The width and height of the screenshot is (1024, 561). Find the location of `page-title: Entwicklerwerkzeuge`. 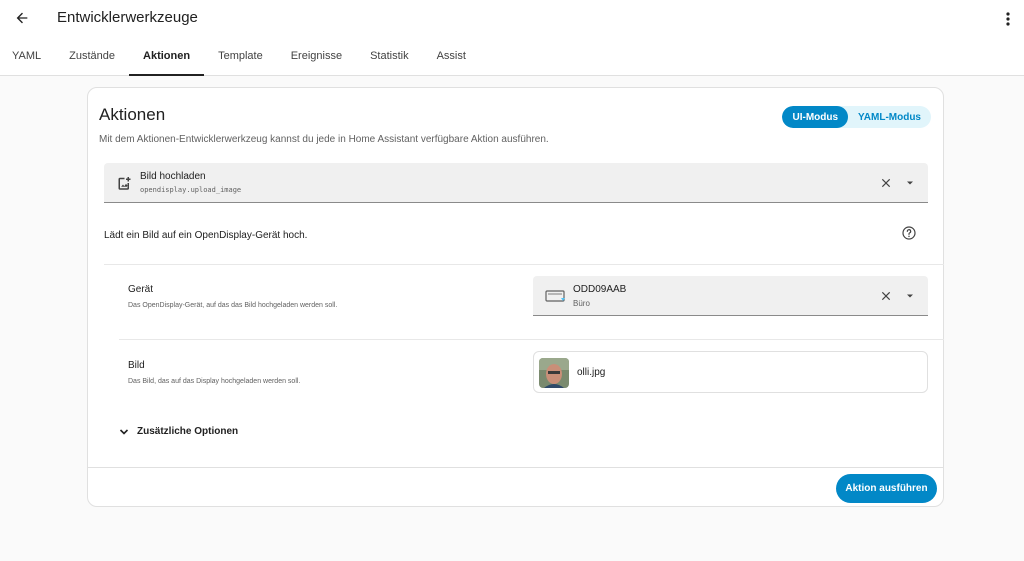

page-title: Entwicklerwerkzeuge is located at coordinates (127, 17).